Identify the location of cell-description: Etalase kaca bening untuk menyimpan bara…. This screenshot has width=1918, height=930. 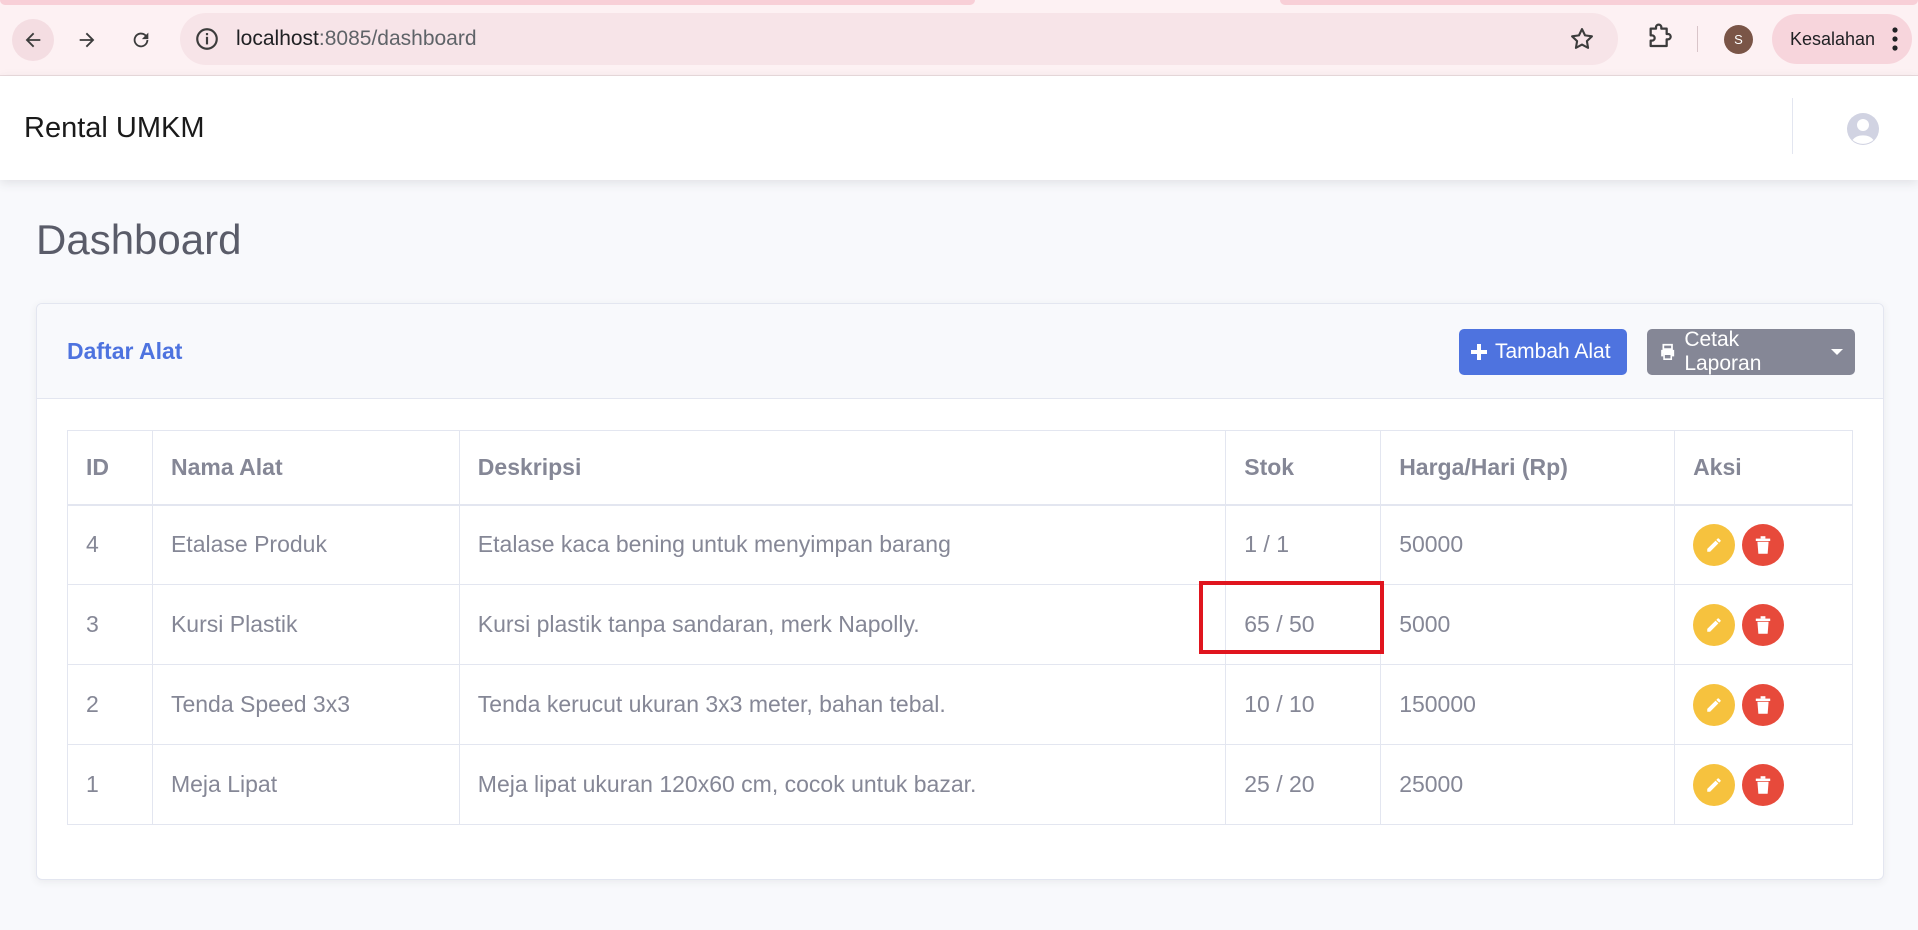
(842, 544).